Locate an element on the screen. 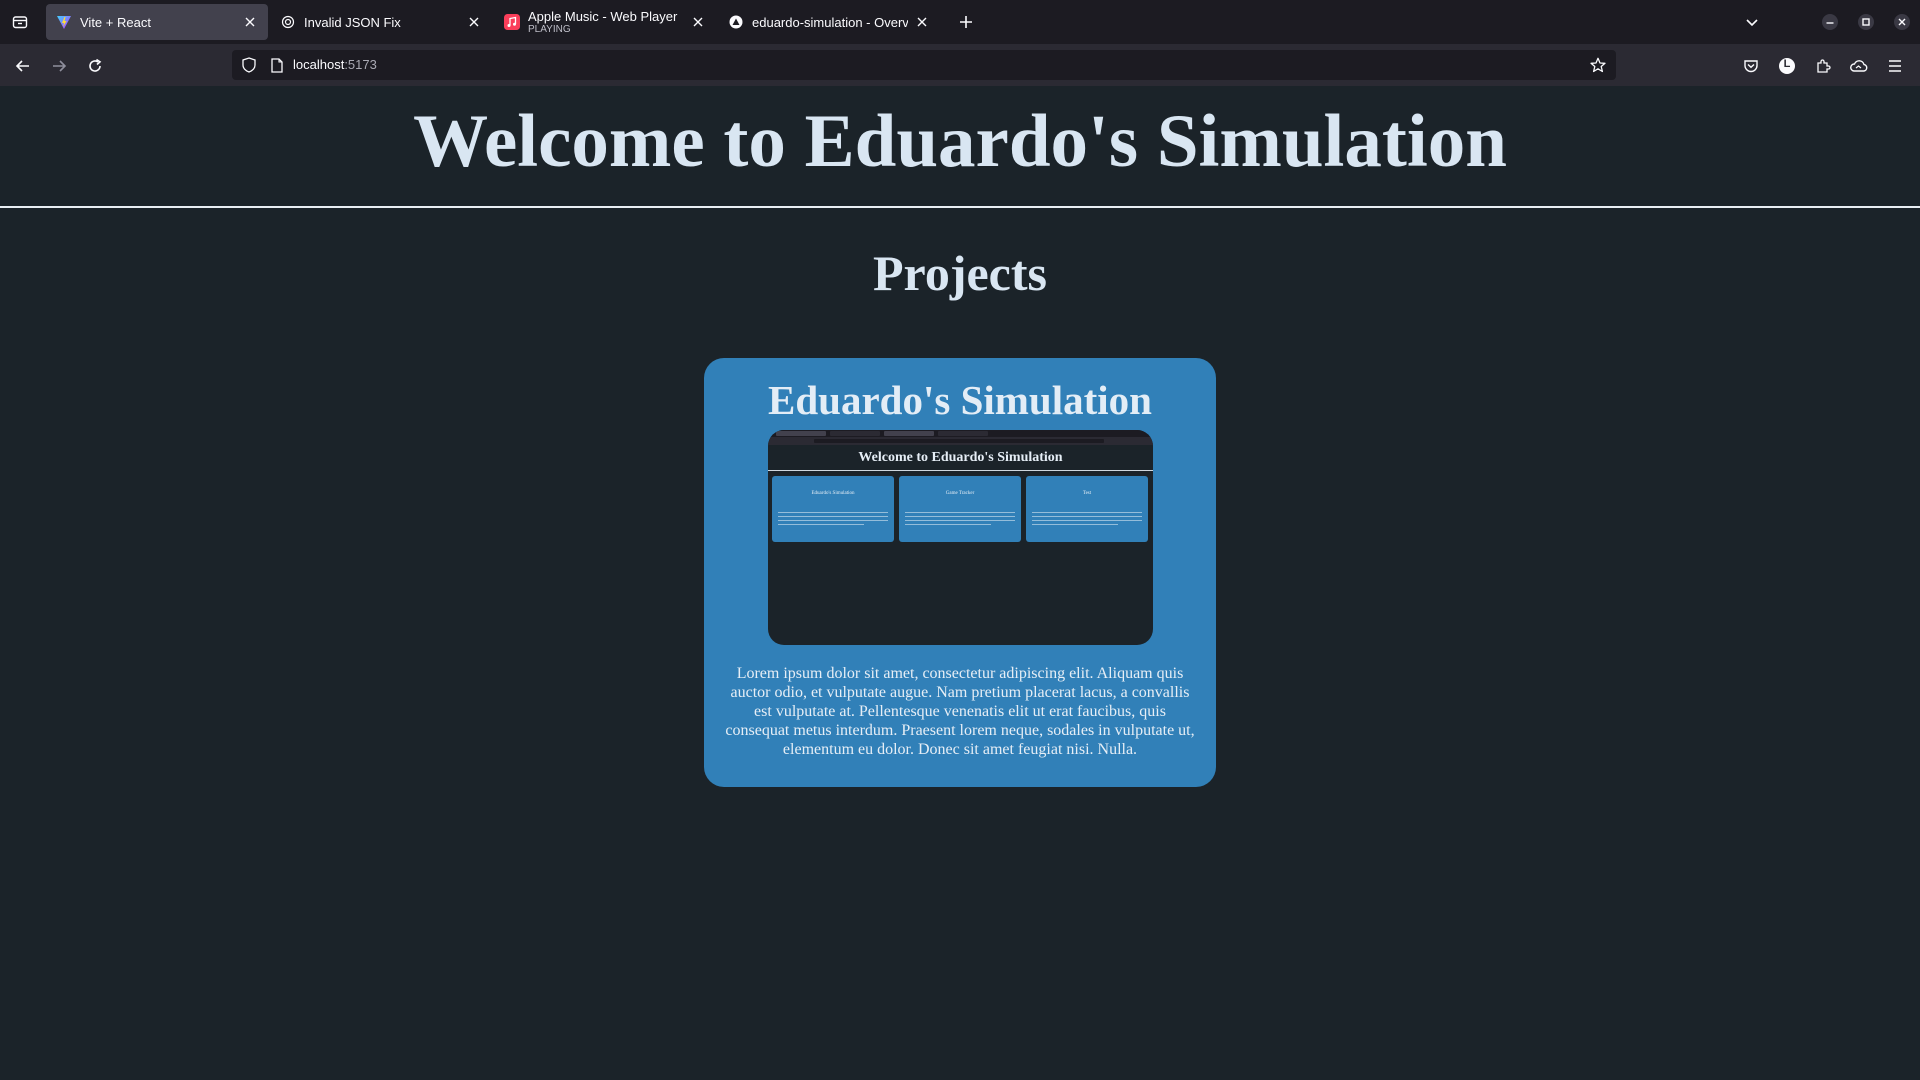  maximize-window-icon is located at coordinates (1866, 22).